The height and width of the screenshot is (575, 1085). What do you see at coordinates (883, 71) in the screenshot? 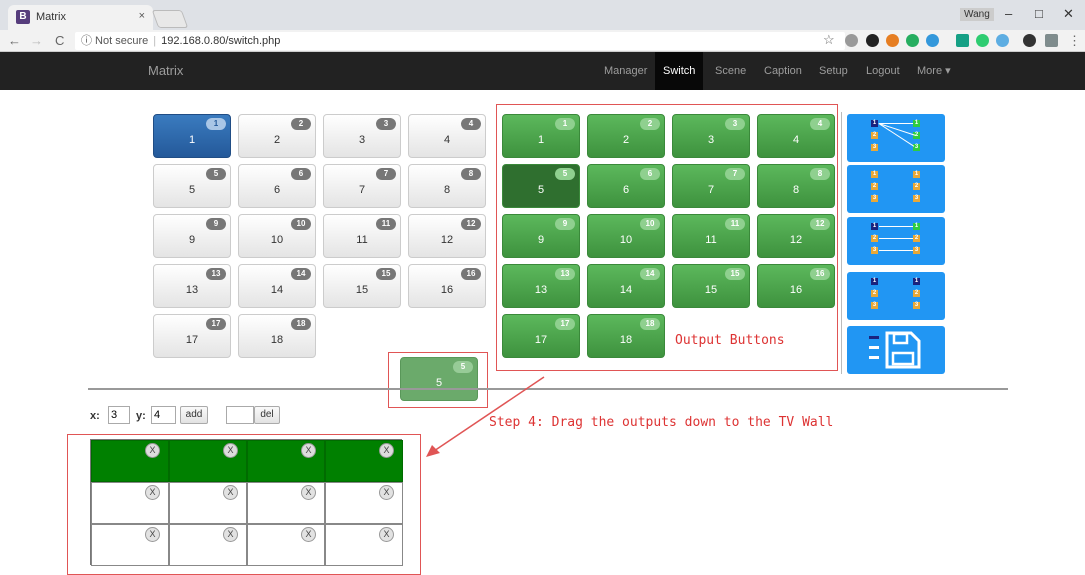
I see `nav-logout: Logout` at bounding box center [883, 71].